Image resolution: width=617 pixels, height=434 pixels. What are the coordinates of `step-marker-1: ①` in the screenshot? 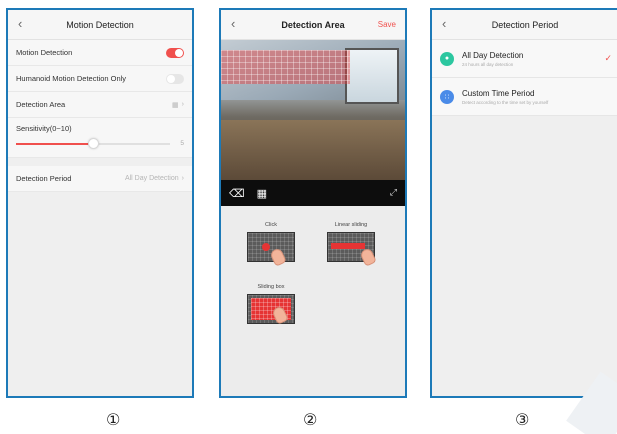 It's located at (113, 419).